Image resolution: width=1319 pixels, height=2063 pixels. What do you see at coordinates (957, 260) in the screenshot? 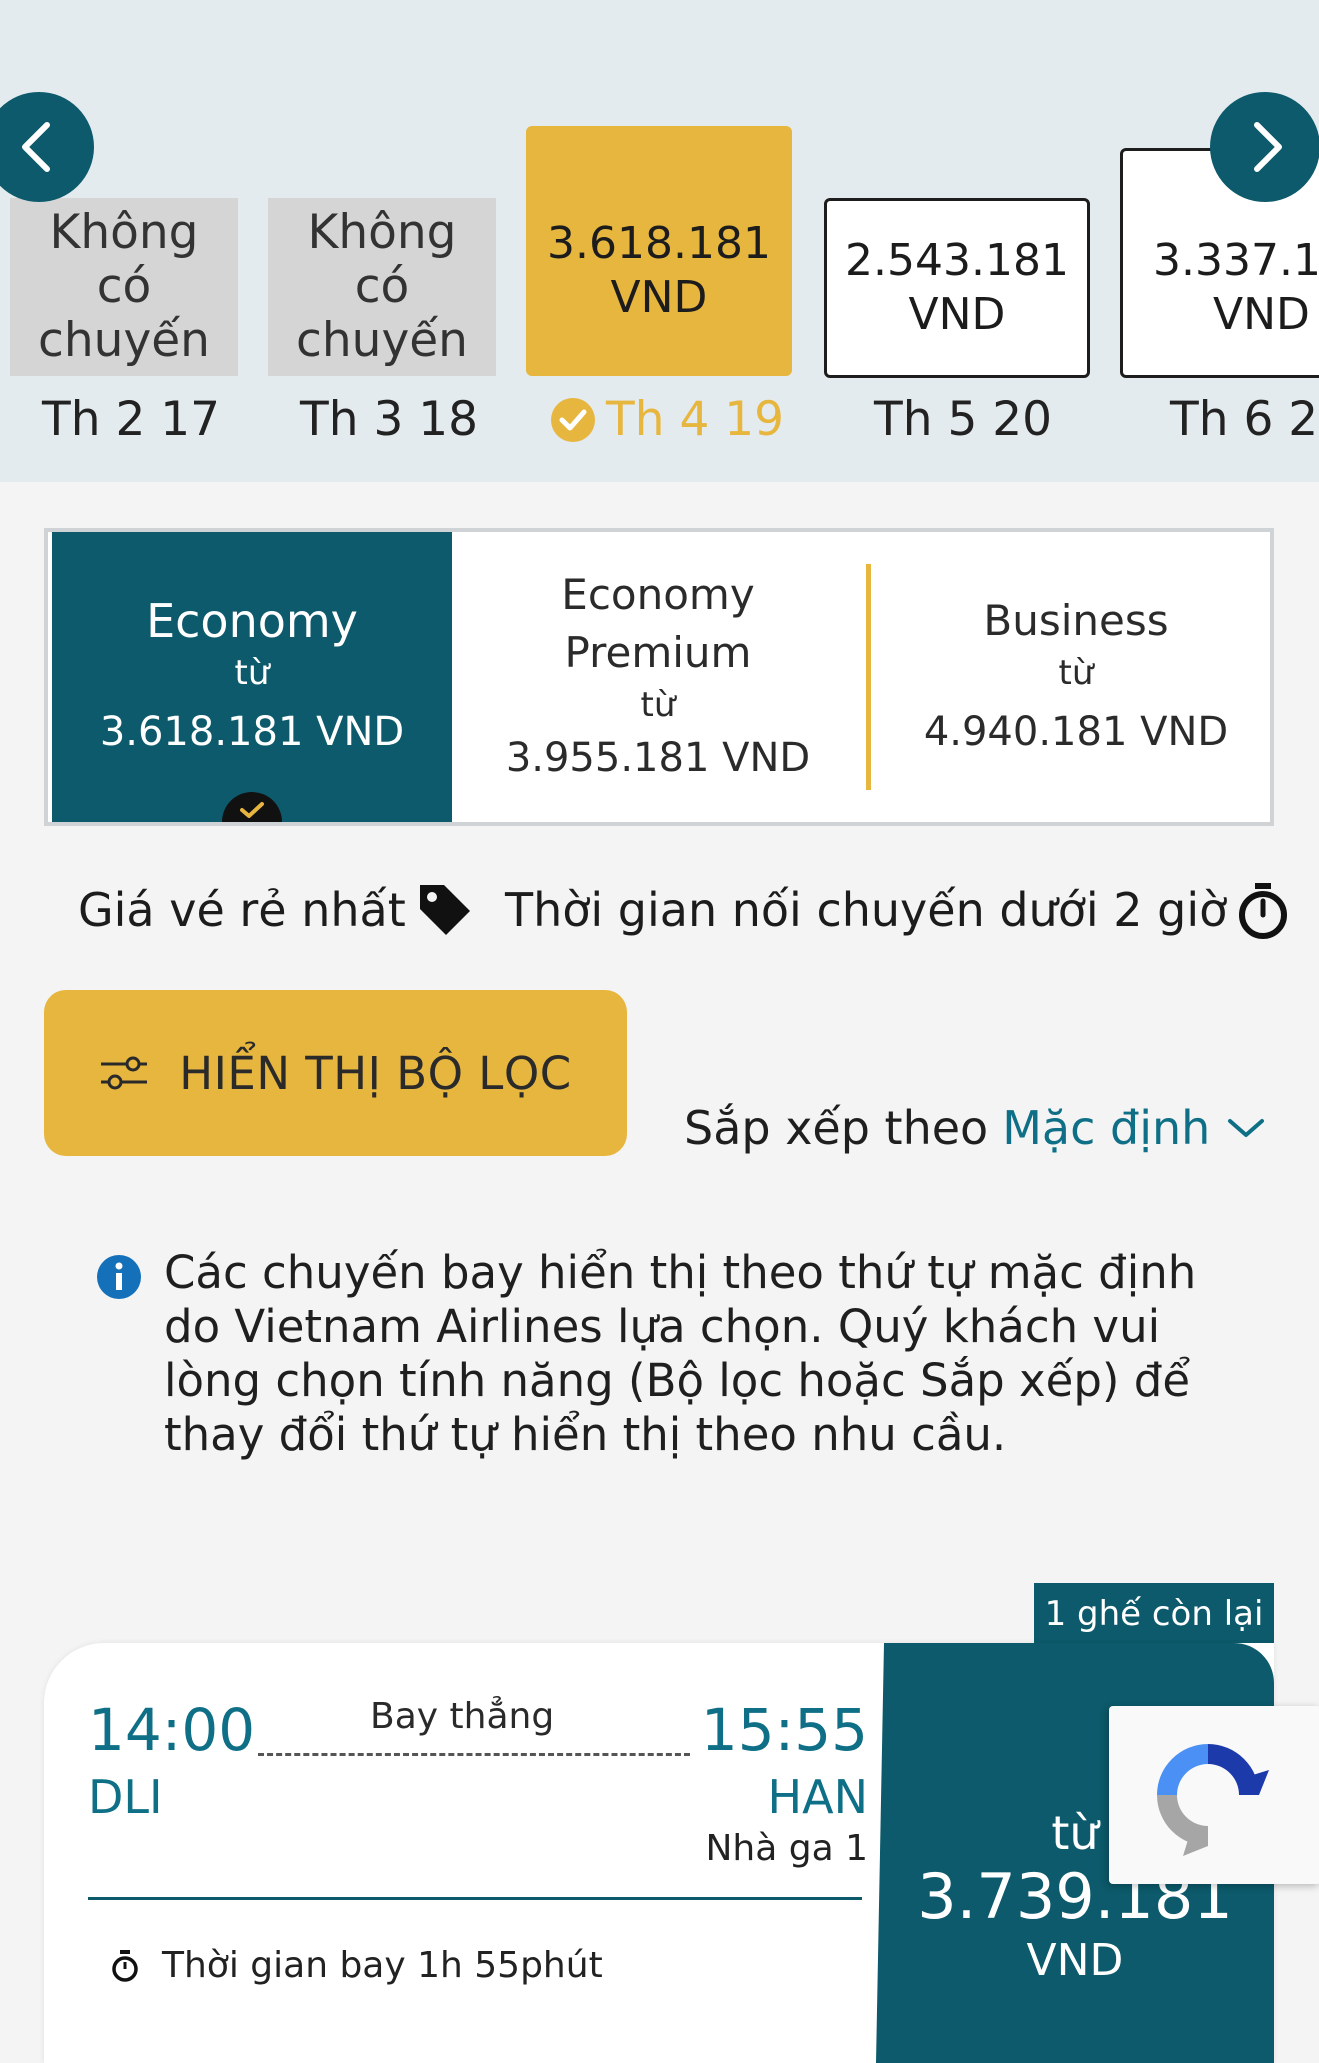
I see `date-card-price: 2.543.181` at bounding box center [957, 260].